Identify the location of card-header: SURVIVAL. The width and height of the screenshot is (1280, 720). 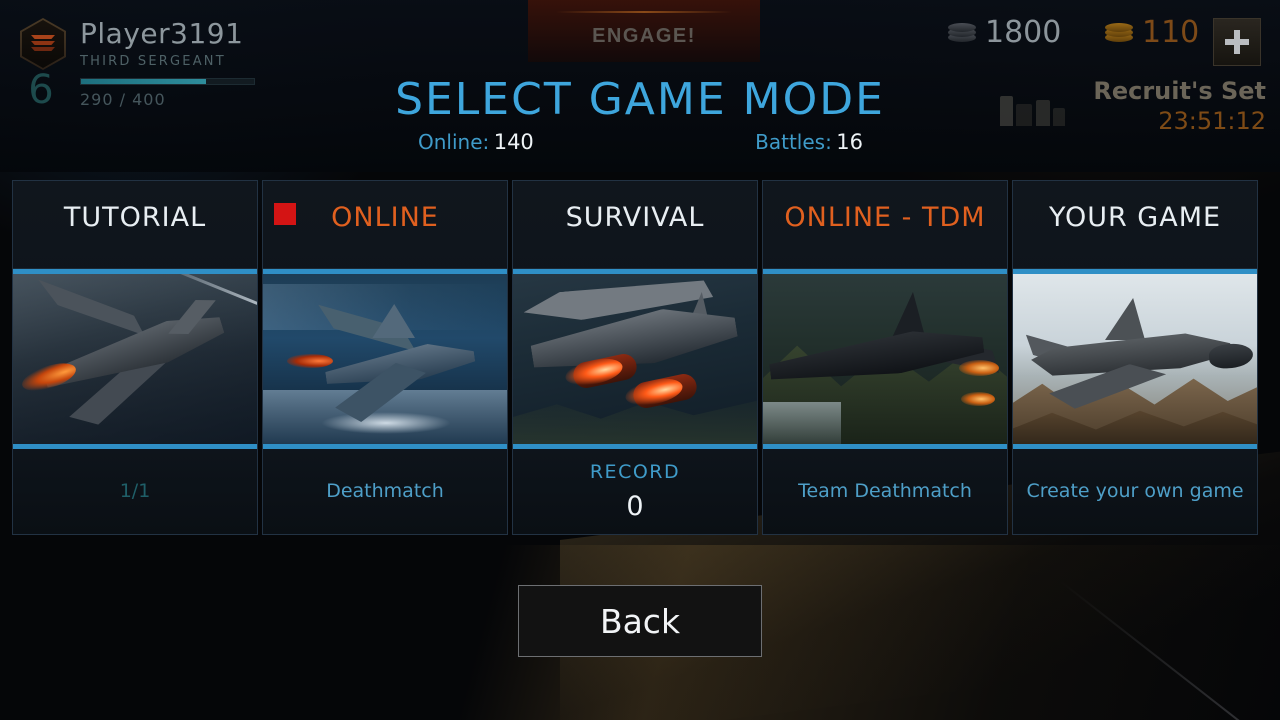
(635, 225).